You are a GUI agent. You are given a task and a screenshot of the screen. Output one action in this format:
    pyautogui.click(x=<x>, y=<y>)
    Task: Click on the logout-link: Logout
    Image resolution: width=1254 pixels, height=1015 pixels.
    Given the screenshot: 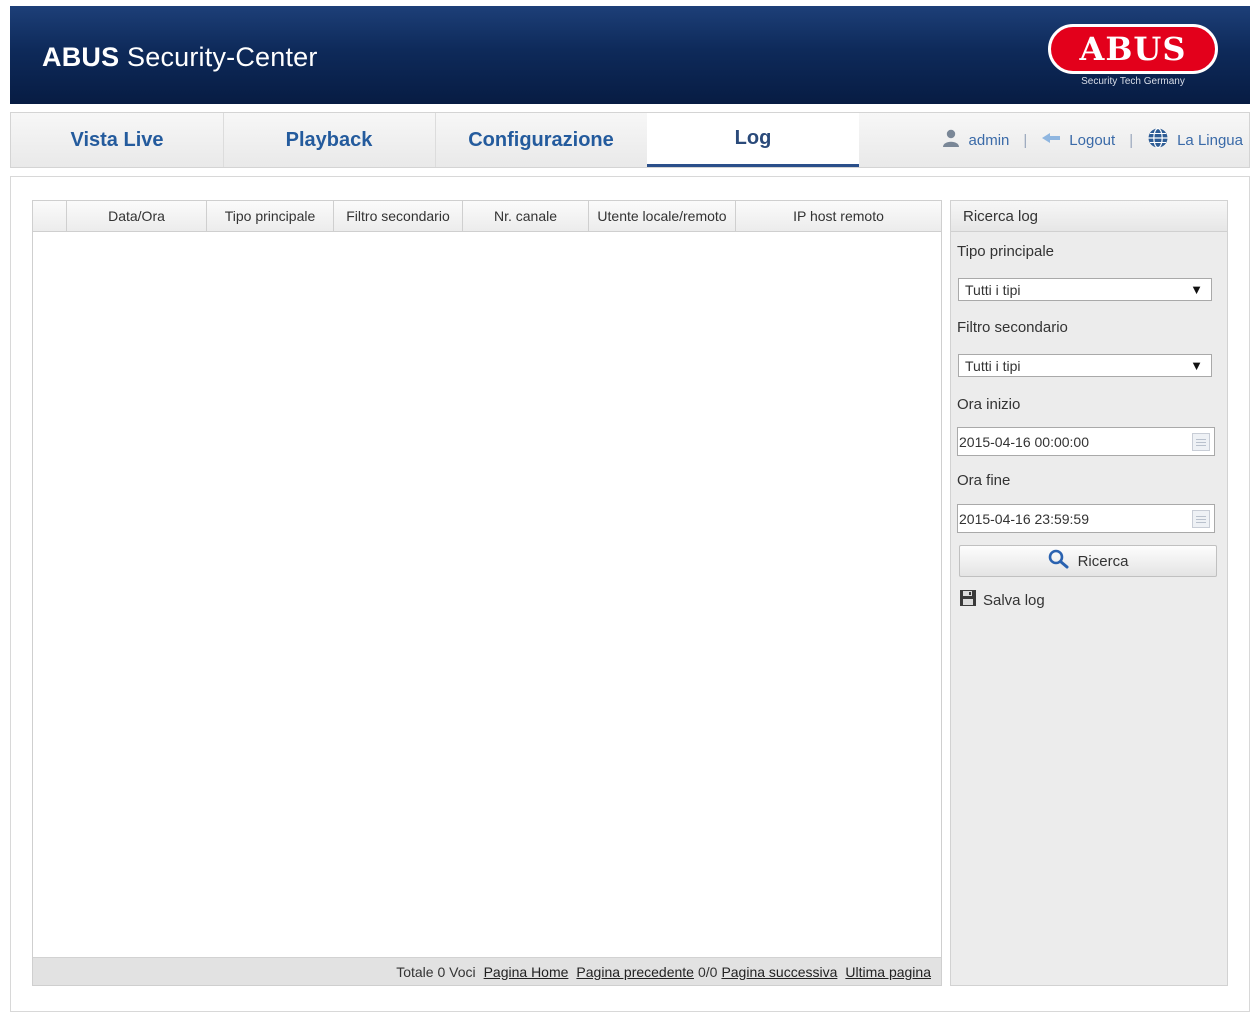 What is the action you would take?
    pyautogui.click(x=1078, y=140)
    